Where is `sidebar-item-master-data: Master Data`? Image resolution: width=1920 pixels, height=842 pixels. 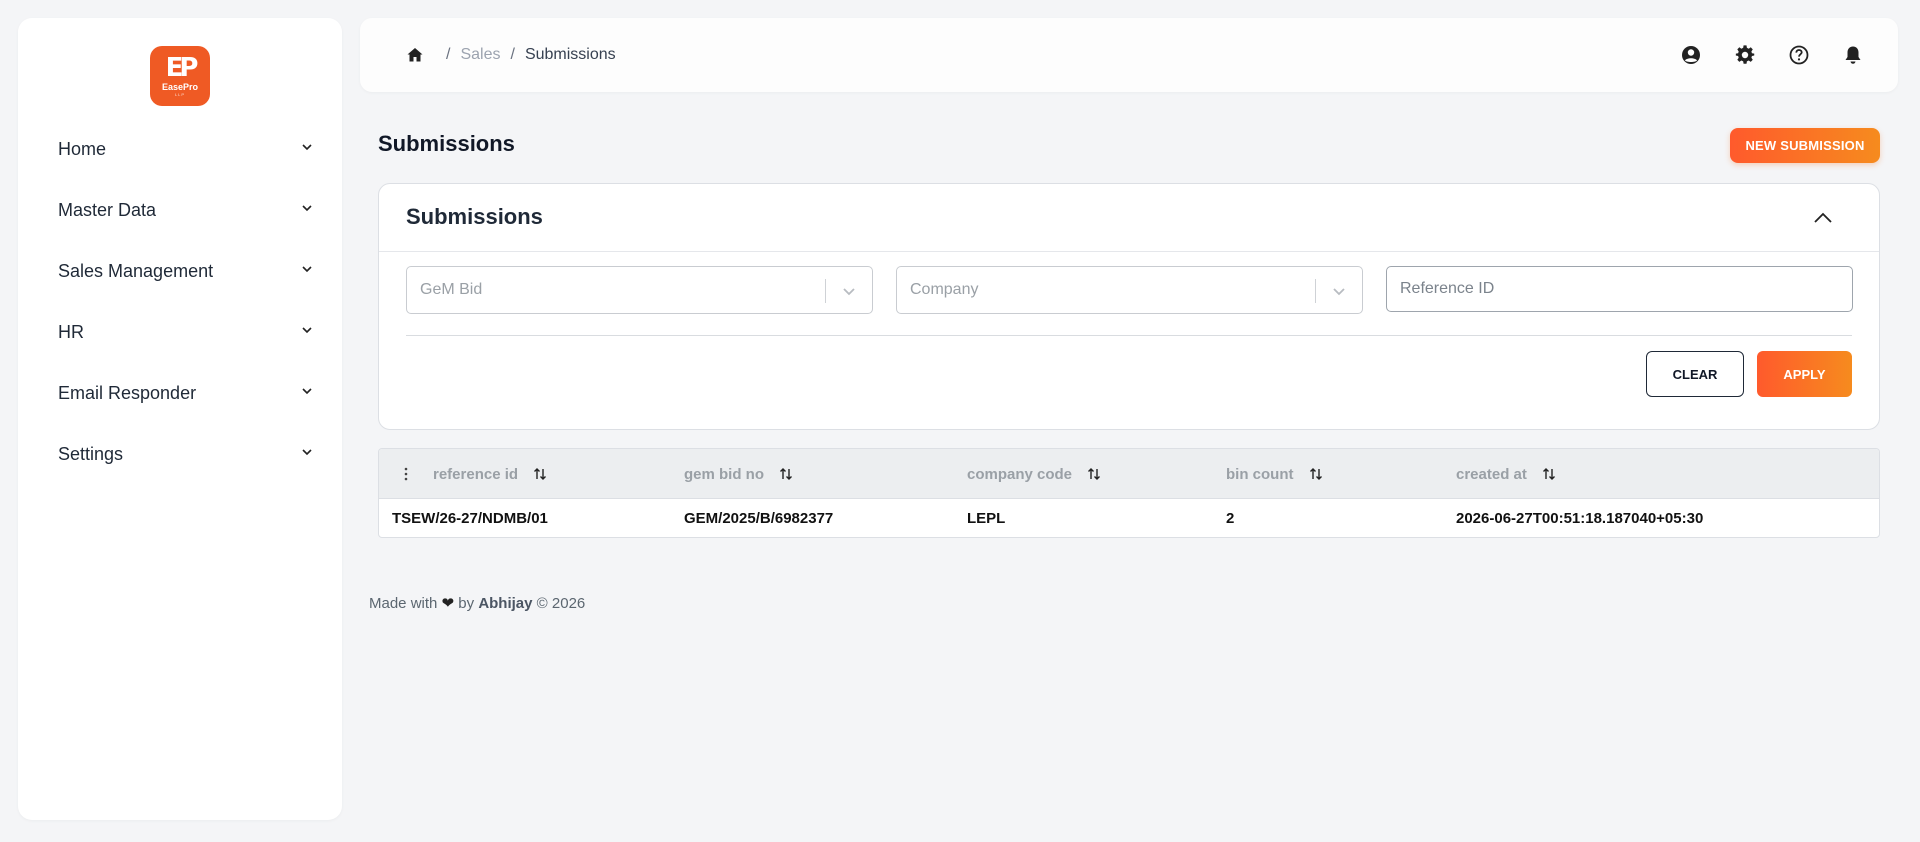
sidebar-item-master-data: Master Data is located at coordinates (180, 210).